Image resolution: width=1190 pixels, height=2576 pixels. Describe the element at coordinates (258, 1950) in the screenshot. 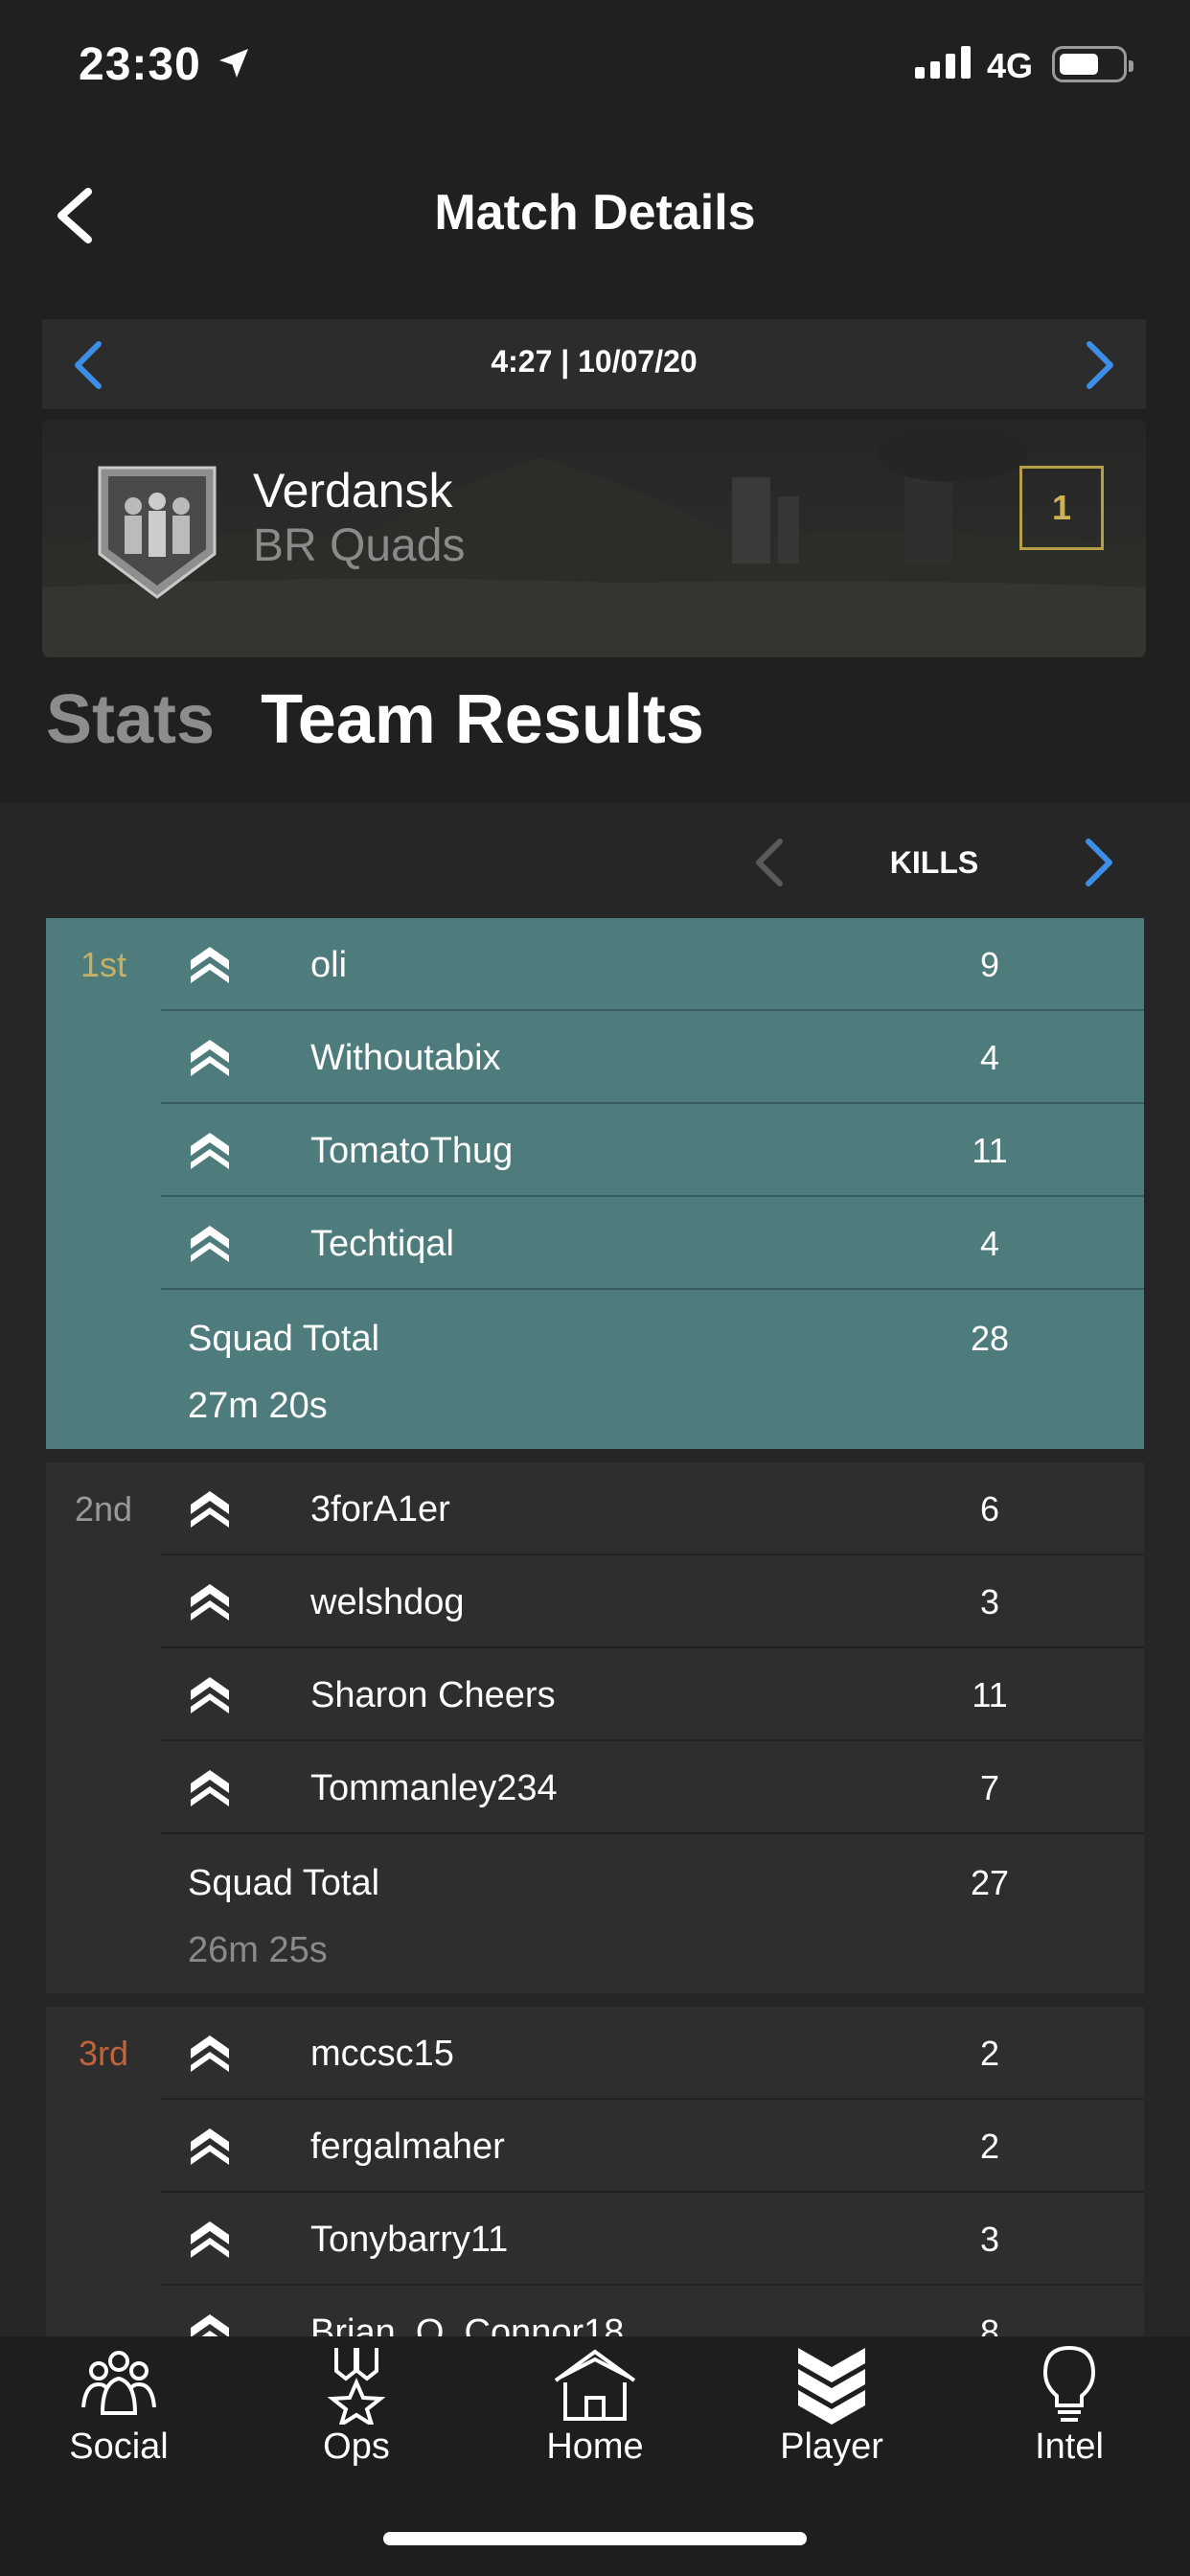

I see `squad-survival-time: 26m 25s` at that location.